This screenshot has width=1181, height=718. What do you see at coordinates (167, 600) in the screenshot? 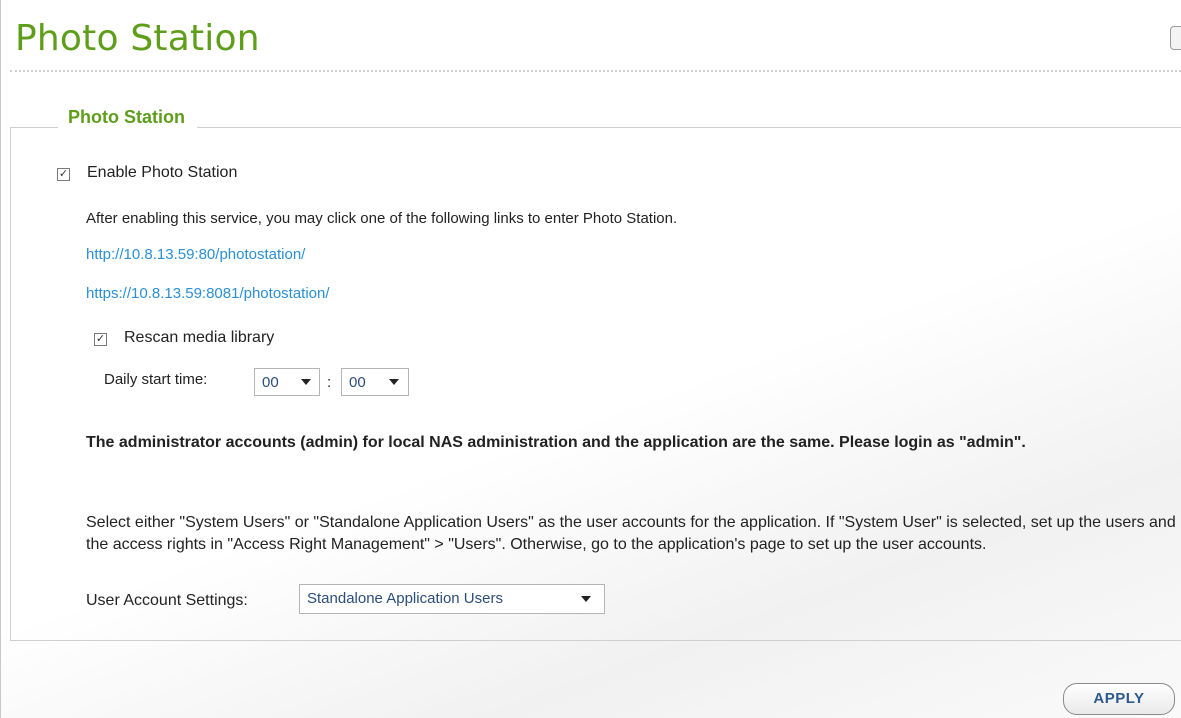
I see `user-account-settings-label: User Account Settings:` at bounding box center [167, 600].